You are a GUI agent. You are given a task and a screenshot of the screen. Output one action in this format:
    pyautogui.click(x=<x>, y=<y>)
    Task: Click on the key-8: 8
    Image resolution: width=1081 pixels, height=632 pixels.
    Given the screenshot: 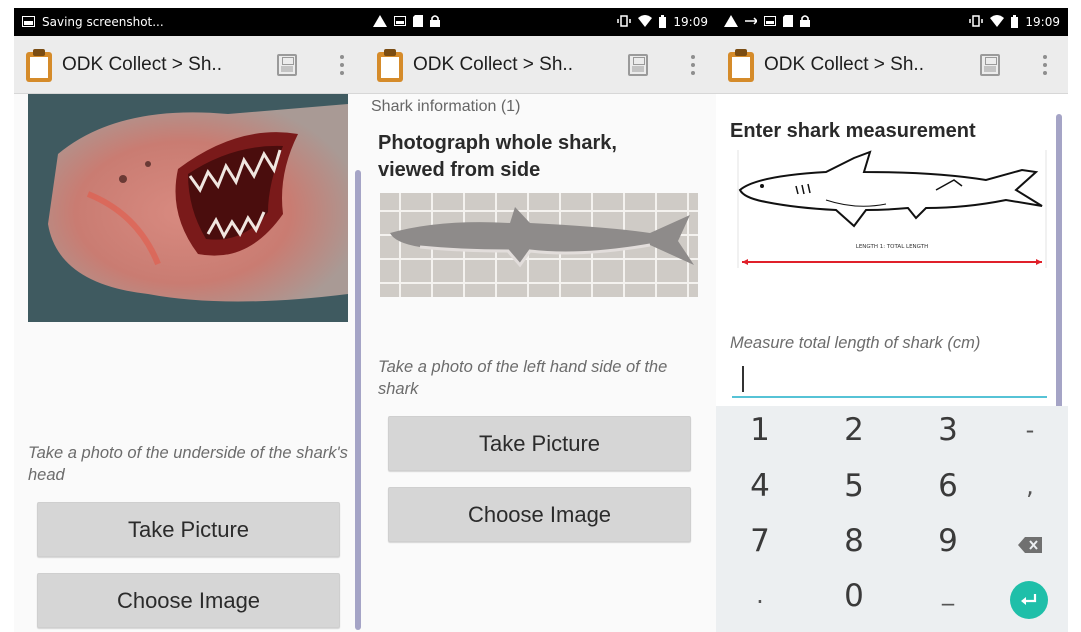 What is the action you would take?
    pyautogui.click(x=854, y=541)
    